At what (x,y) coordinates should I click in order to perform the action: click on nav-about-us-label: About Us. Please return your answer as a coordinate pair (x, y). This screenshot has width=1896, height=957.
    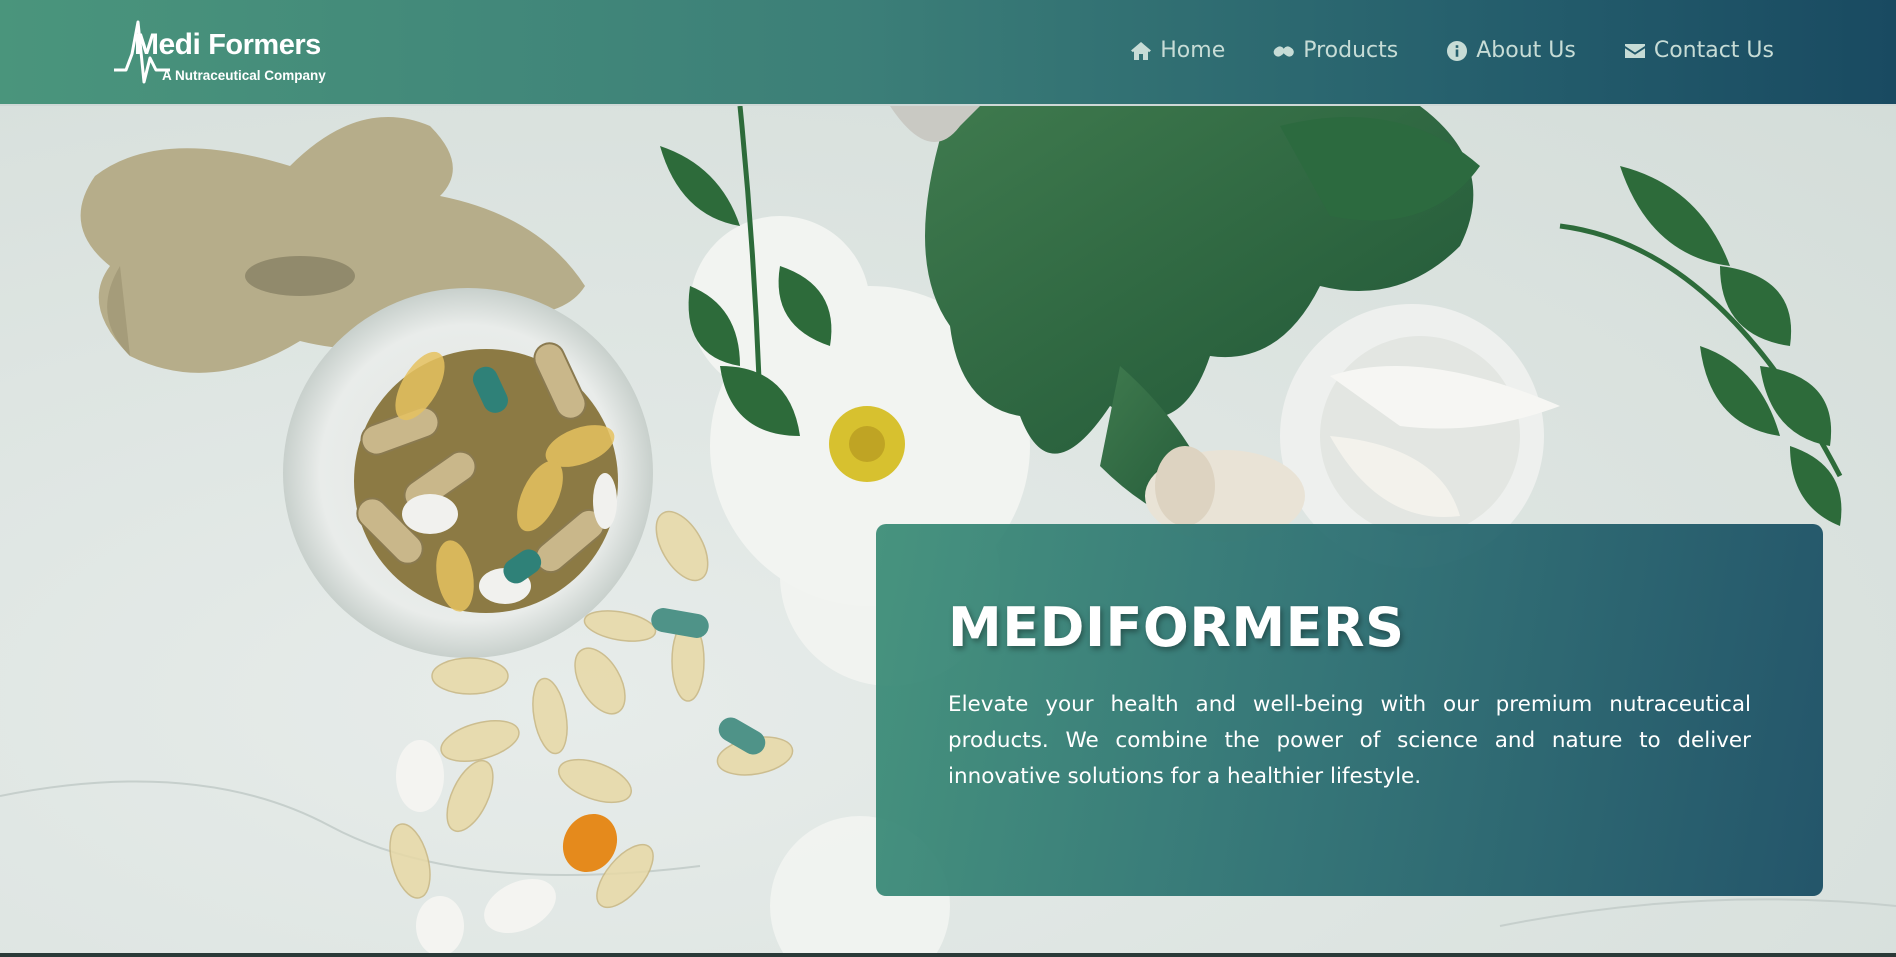
    Looking at the image, I should click on (1526, 50).